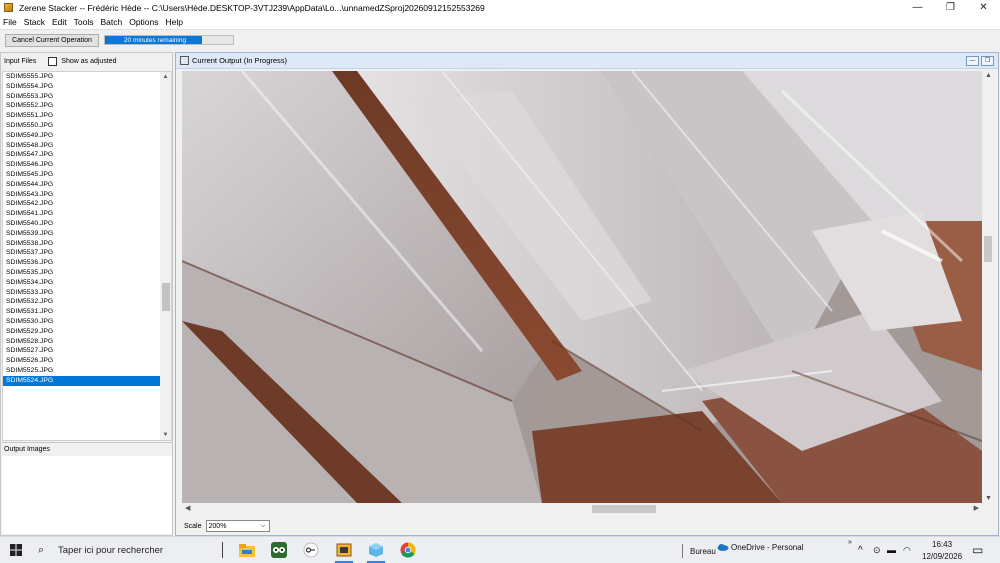  What do you see at coordinates (87, 380) in the screenshot?
I see `file-list-item: SDIM5524.JPG` at bounding box center [87, 380].